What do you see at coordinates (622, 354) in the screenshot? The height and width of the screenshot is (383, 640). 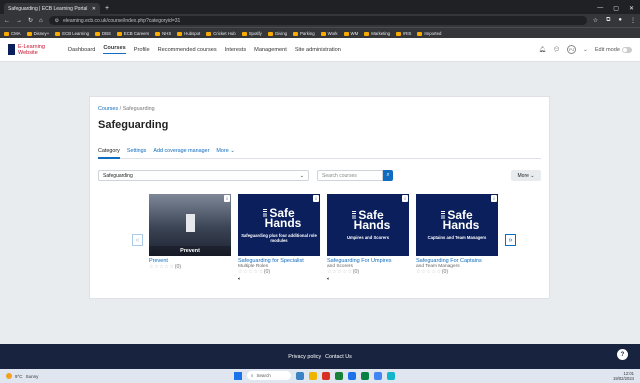 I see `help-icon: ?` at bounding box center [622, 354].